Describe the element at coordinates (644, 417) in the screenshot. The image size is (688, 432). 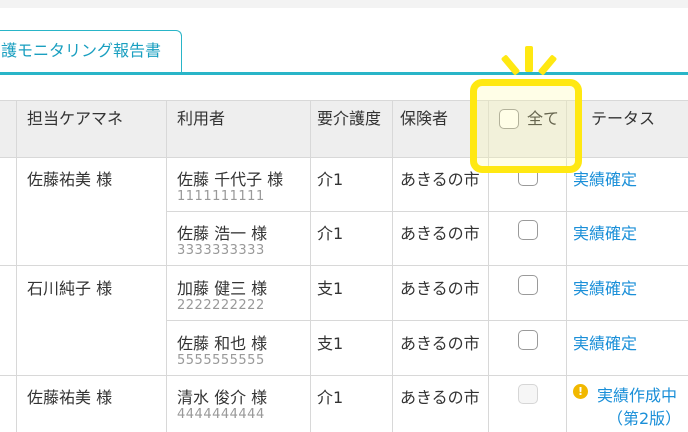
I see `status-version: （第2版）` at that location.